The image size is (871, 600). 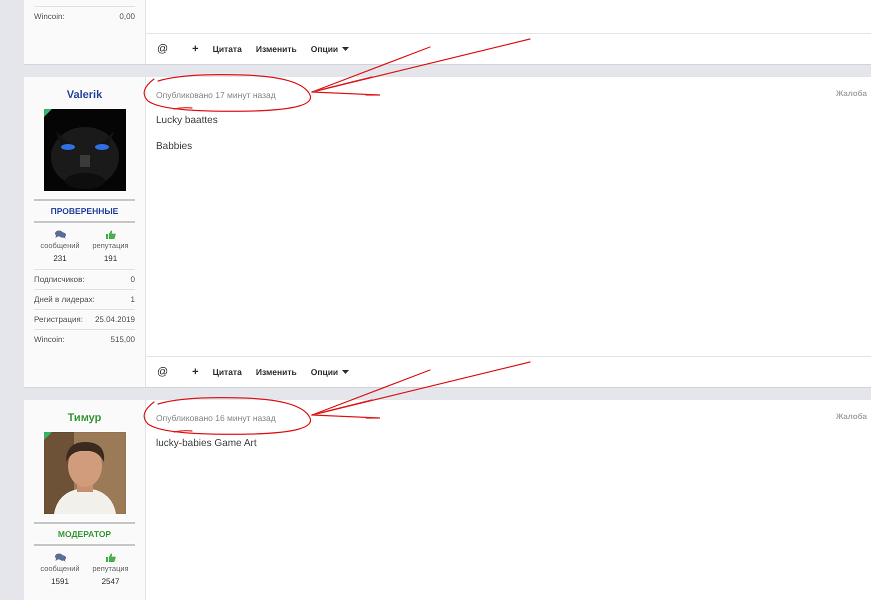 I want to click on field-value: 0, so click(x=132, y=280).